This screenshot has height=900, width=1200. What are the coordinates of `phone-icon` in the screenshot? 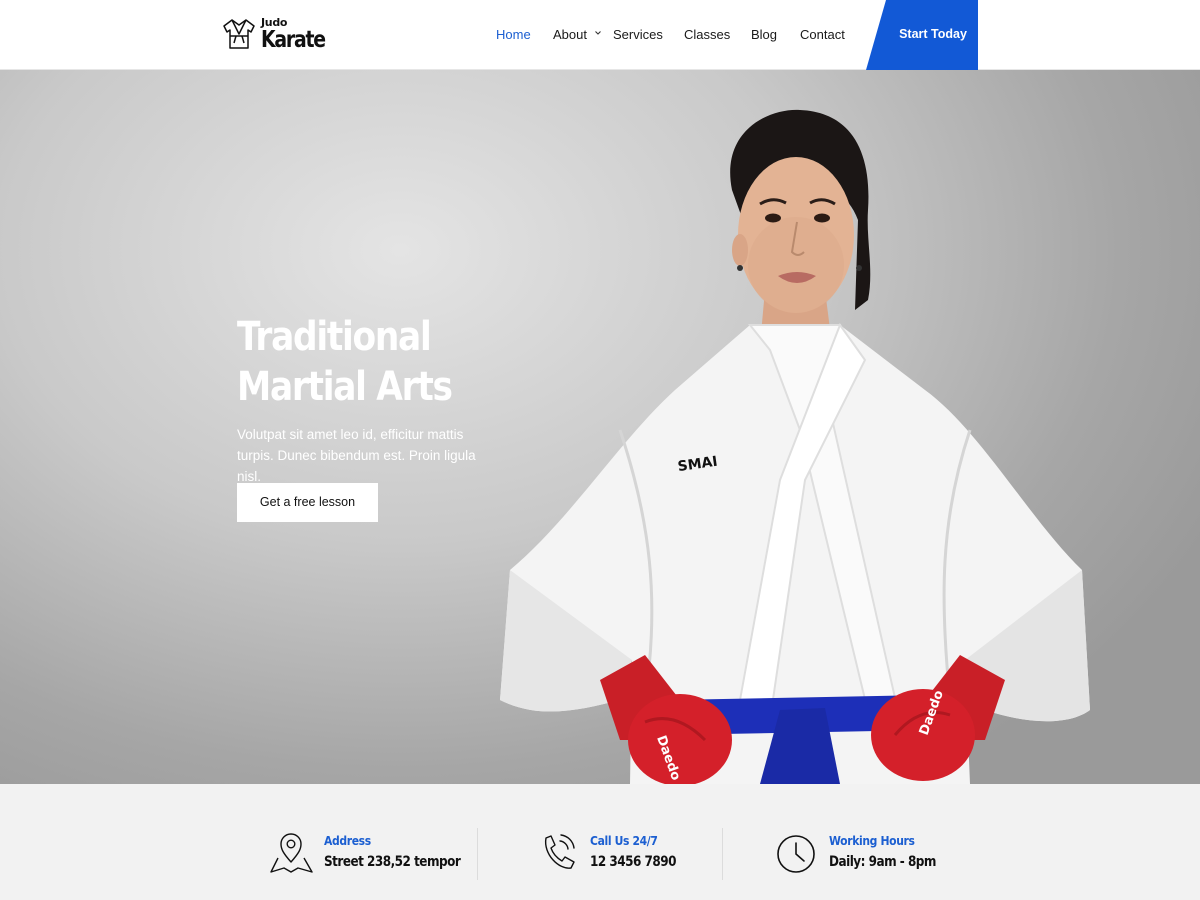 It's located at (560, 851).